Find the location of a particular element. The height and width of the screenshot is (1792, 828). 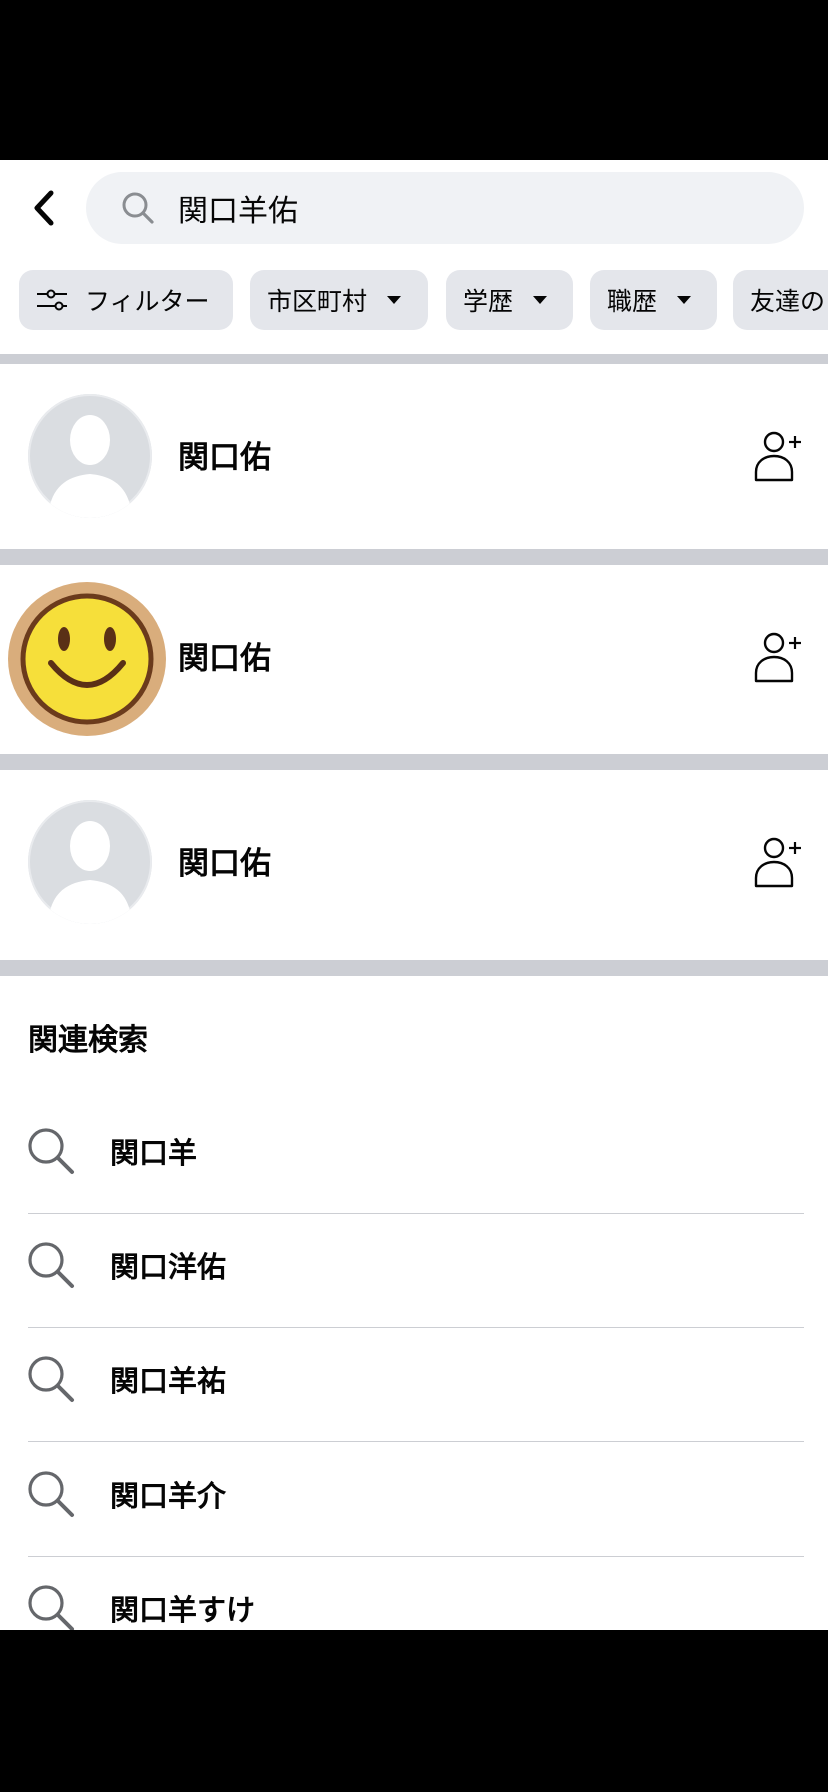

related-search-item: 関口羊 is located at coordinates (414, 1157).